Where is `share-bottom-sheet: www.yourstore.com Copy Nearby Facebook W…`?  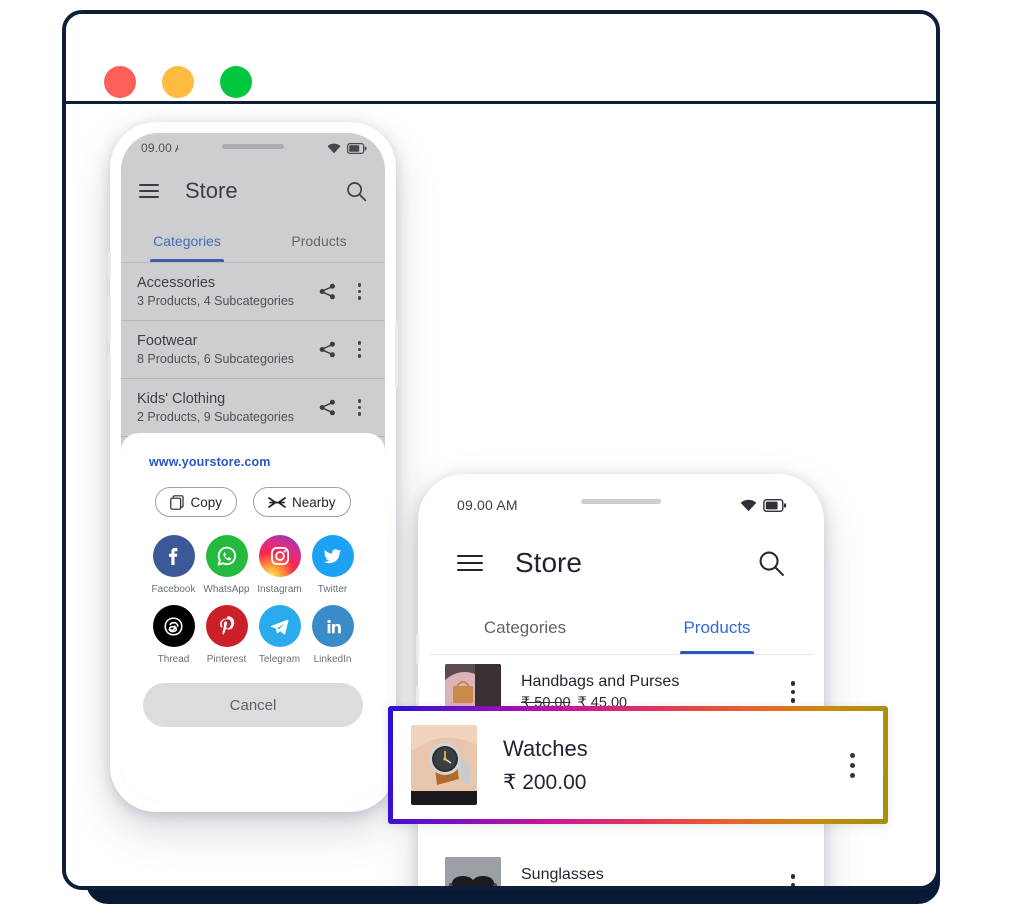
share-bottom-sheet: www.yourstore.com Copy Nearby Facebook W… is located at coordinates (253, 617).